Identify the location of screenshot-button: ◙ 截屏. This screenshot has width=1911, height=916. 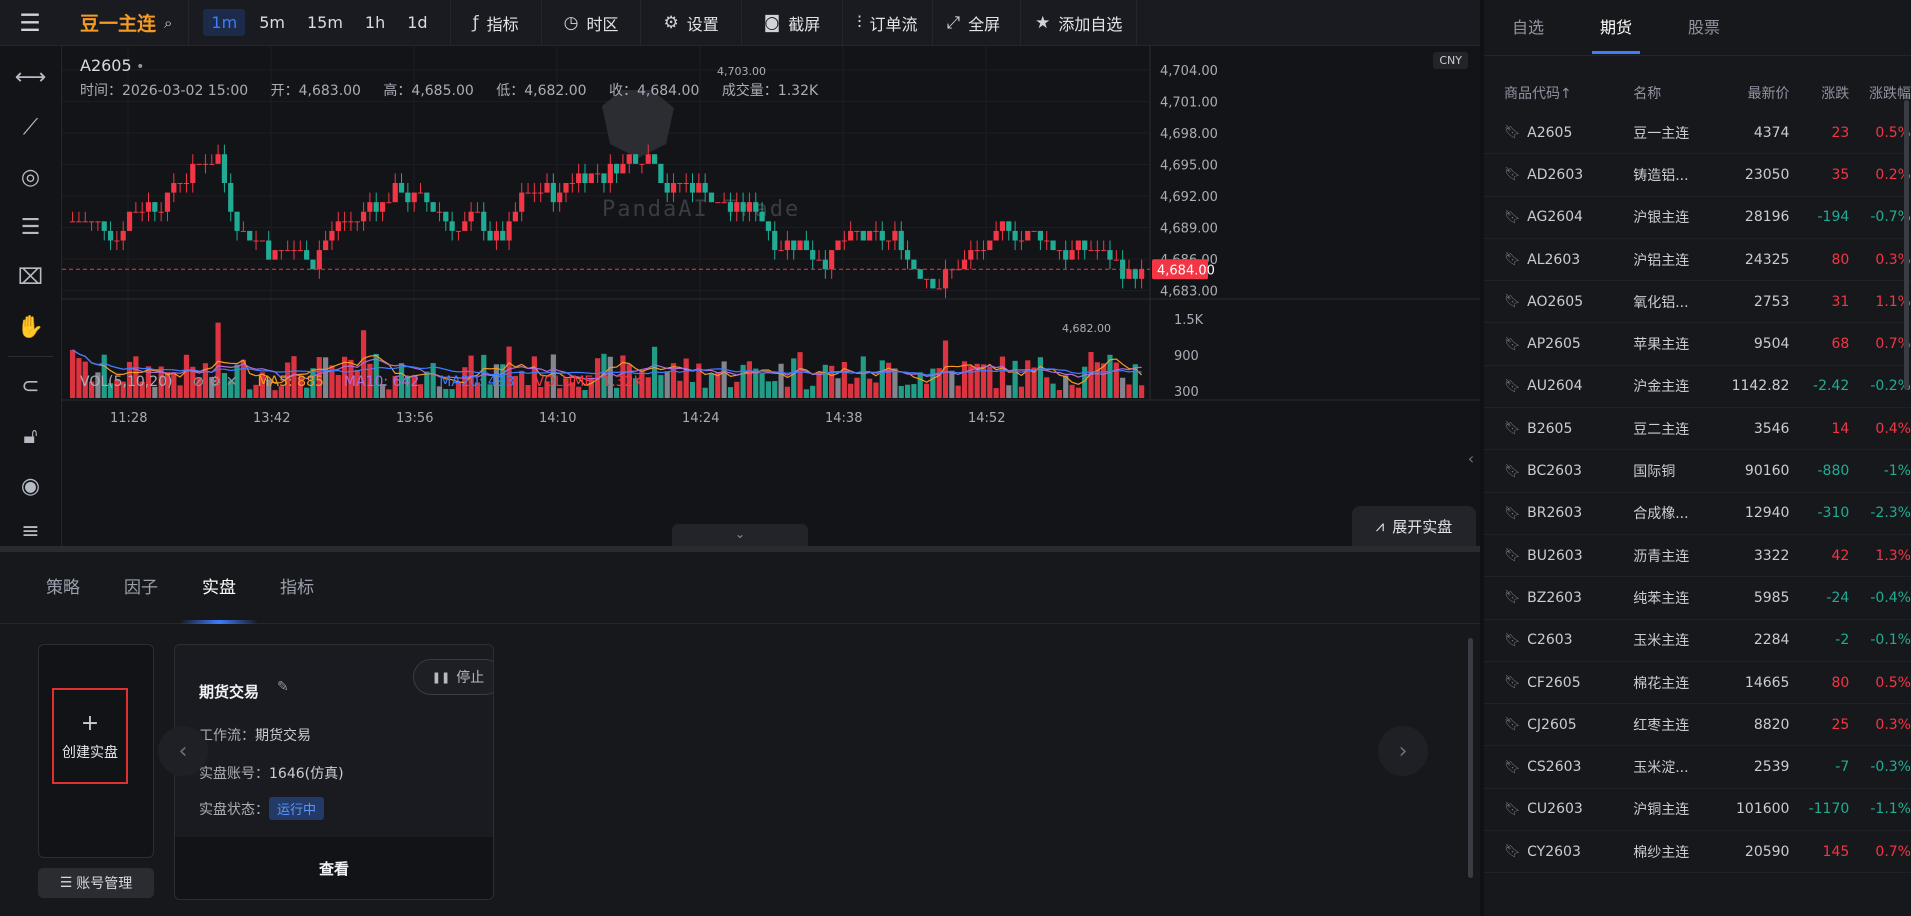
(793, 23).